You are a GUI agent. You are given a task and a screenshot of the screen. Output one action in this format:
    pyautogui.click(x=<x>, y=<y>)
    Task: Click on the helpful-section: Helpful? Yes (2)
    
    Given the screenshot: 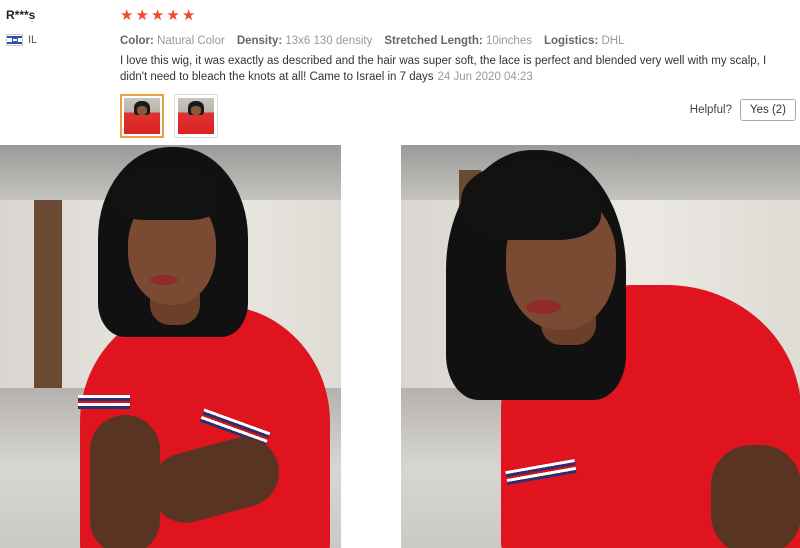 What is the action you would take?
    pyautogui.click(x=743, y=110)
    